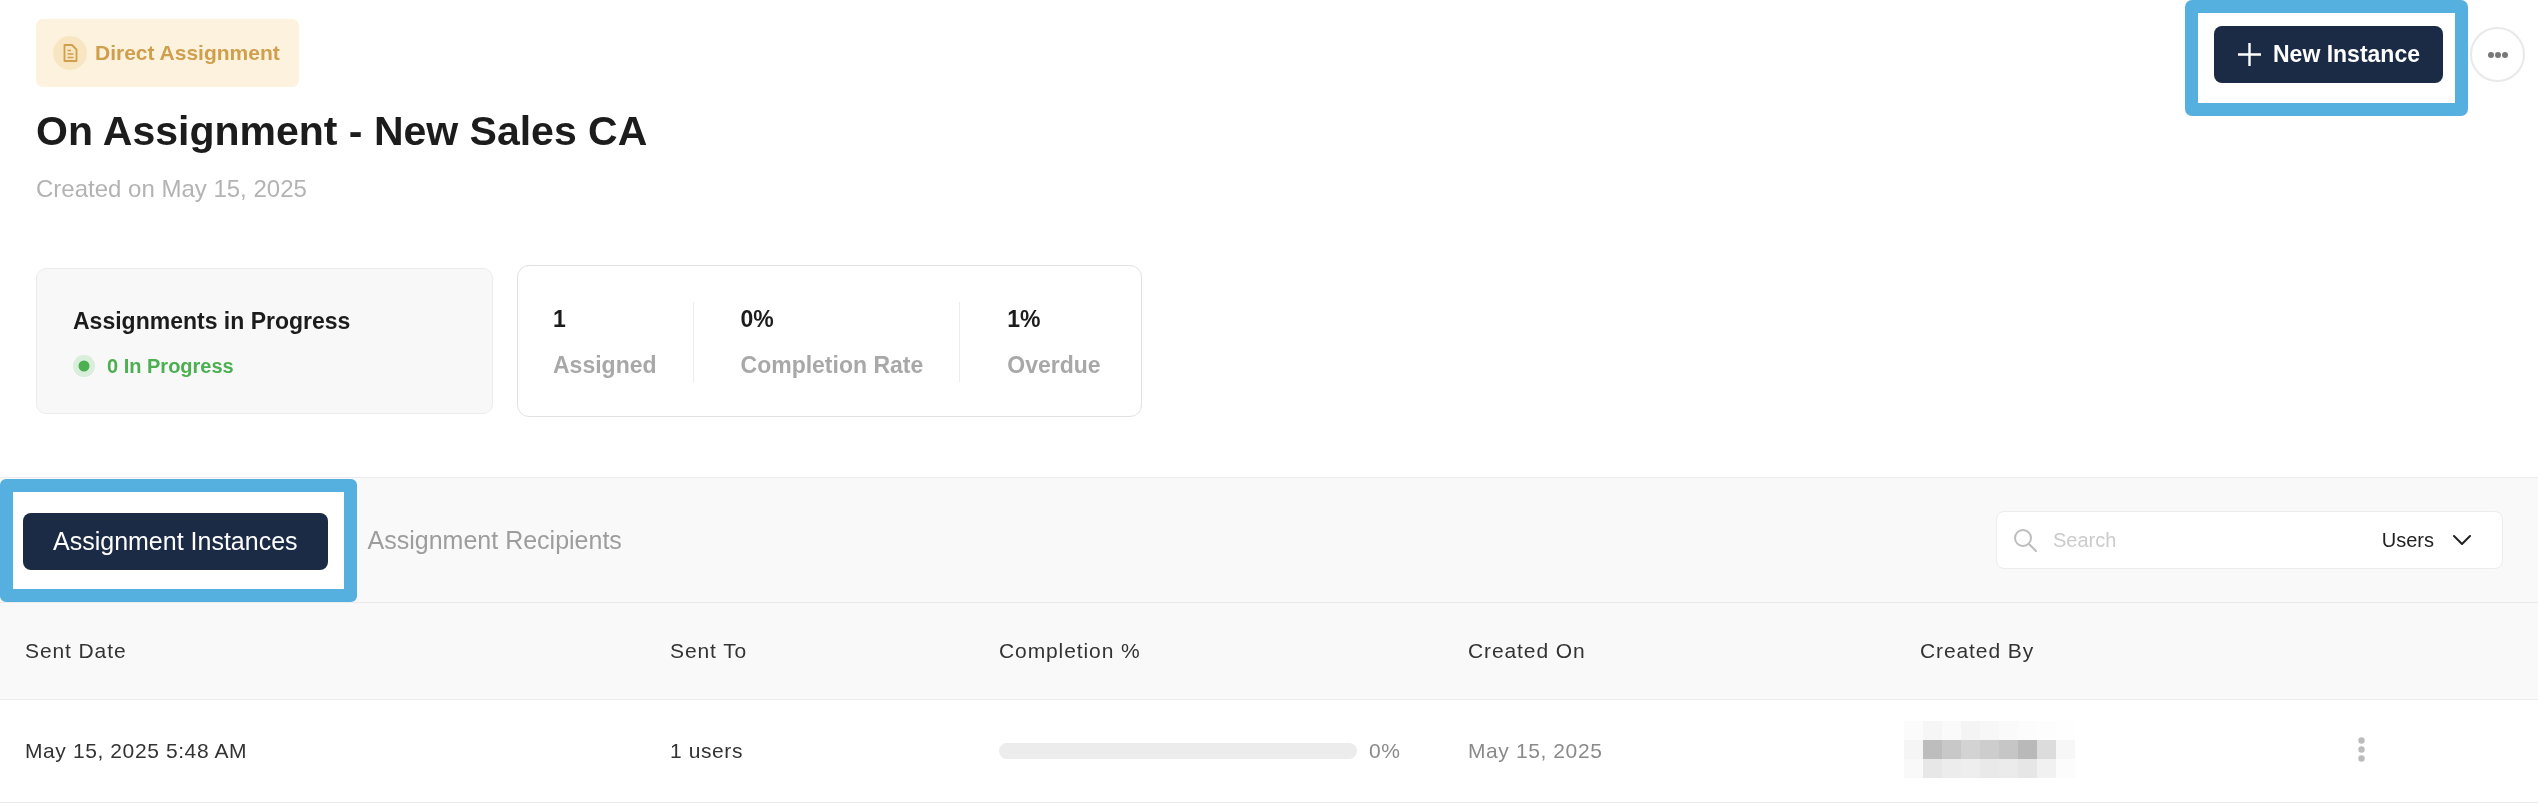 The width and height of the screenshot is (2538, 810). I want to click on page-title: On Assignment - New Sales CA, so click(342, 131).